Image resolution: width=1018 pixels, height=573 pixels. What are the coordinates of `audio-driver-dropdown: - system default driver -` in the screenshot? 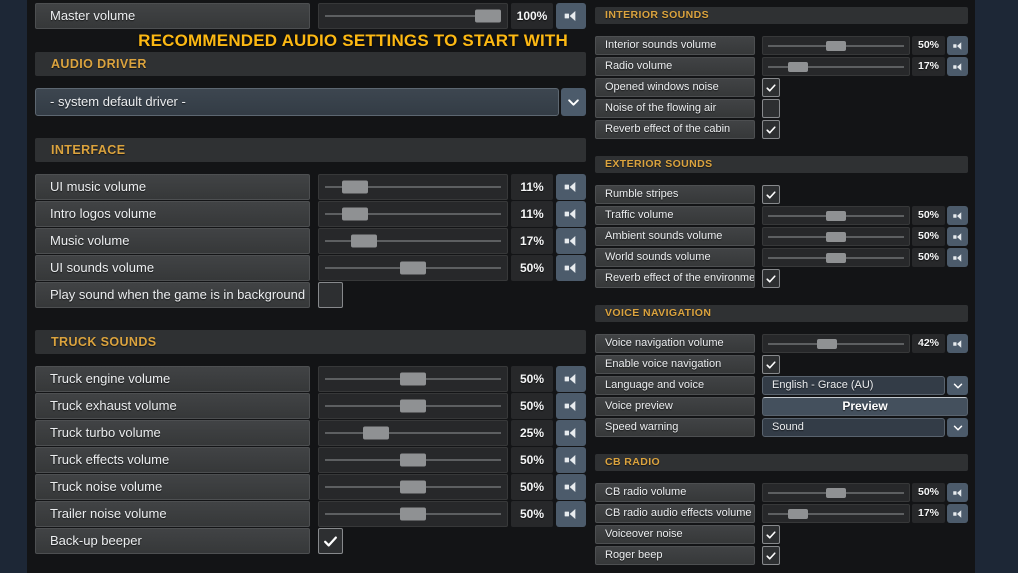 It's located at (297, 102).